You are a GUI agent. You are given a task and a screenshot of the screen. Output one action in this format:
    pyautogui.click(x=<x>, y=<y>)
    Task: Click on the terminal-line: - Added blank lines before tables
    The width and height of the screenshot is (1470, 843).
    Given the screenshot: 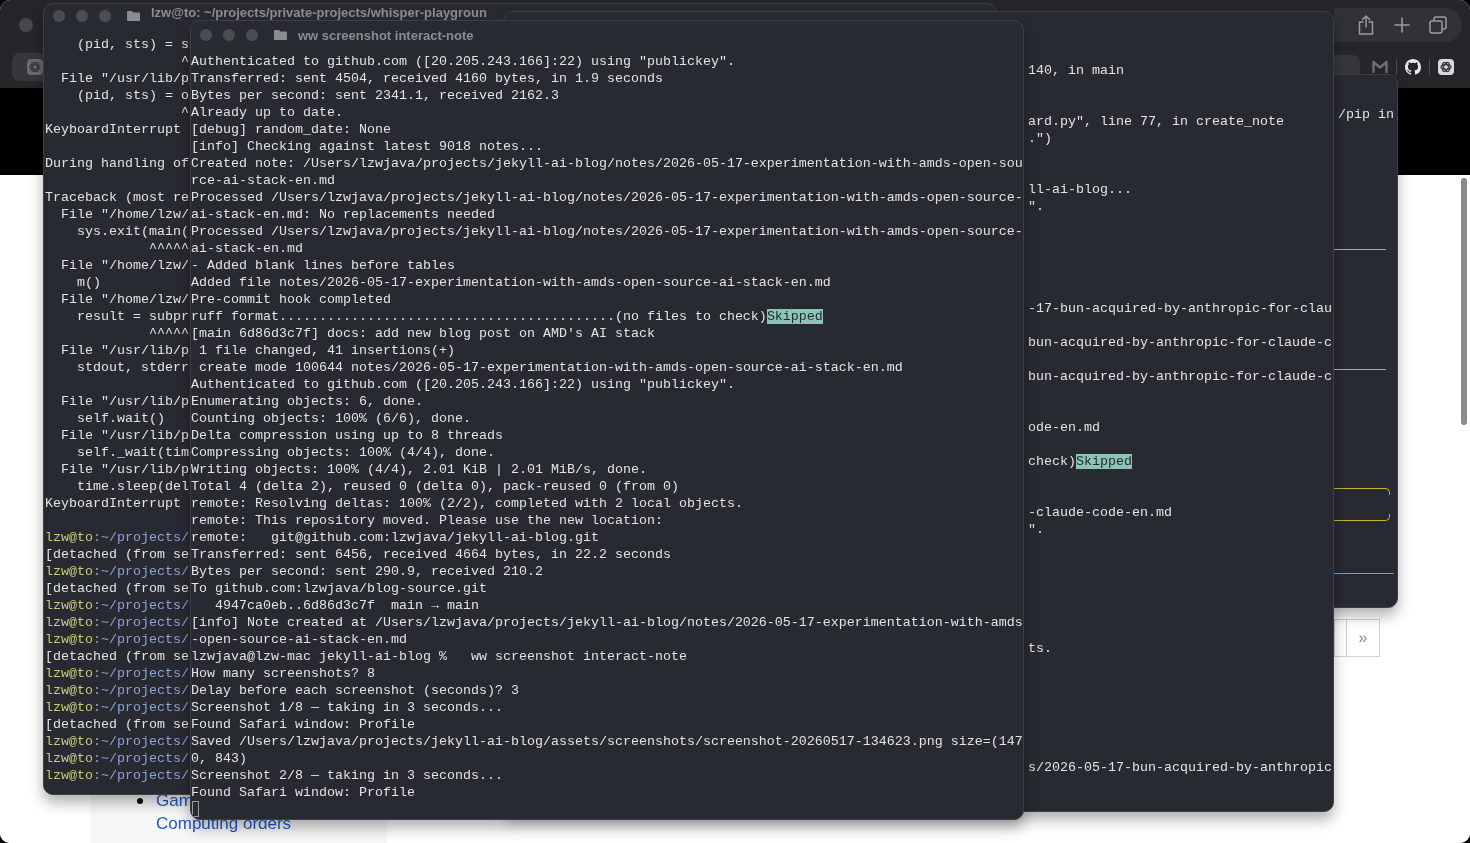 What is the action you would take?
    pyautogui.click(x=323, y=265)
    